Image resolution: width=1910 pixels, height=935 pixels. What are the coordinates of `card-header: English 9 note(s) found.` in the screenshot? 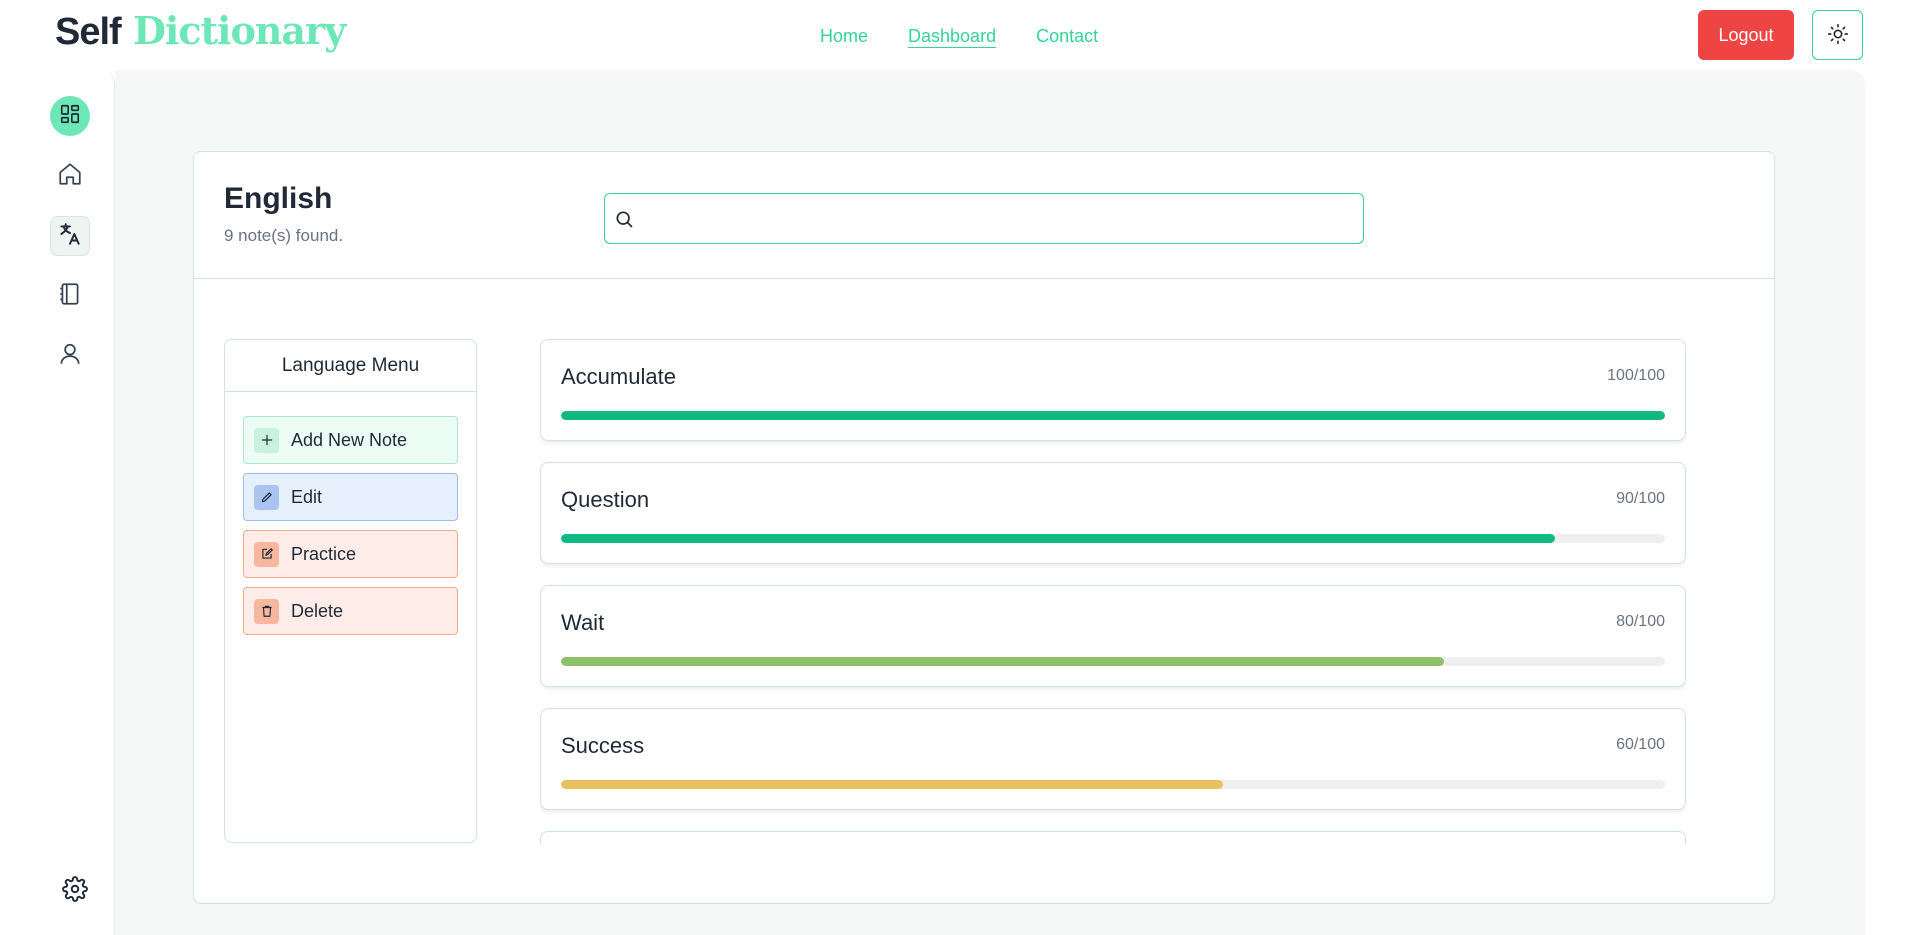 It's located at (984, 215).